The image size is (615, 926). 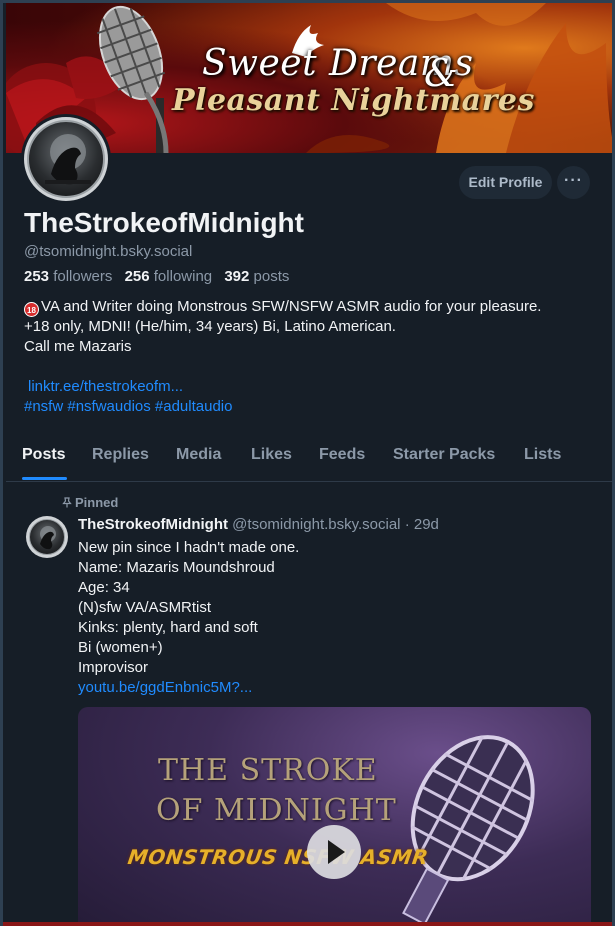 I want to click on followers-label: followers, so click(x=83, y=276).